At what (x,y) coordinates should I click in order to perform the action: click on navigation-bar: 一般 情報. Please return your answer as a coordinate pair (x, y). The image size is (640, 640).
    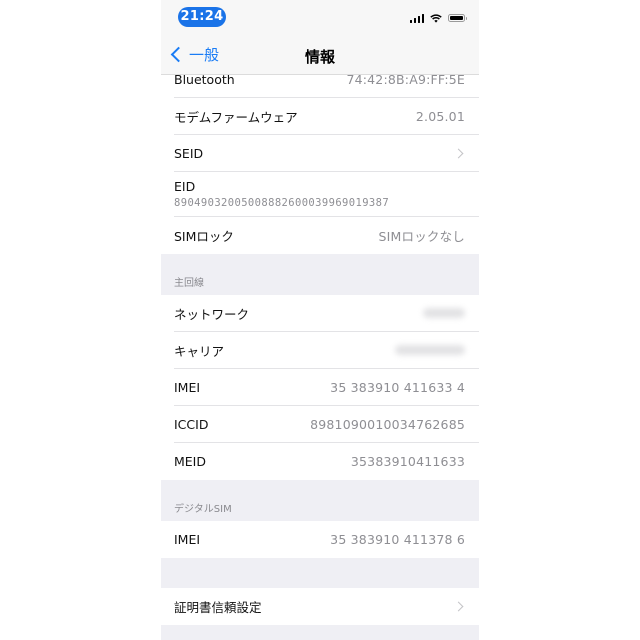
    Looking at the image, I should click on (320, 55).